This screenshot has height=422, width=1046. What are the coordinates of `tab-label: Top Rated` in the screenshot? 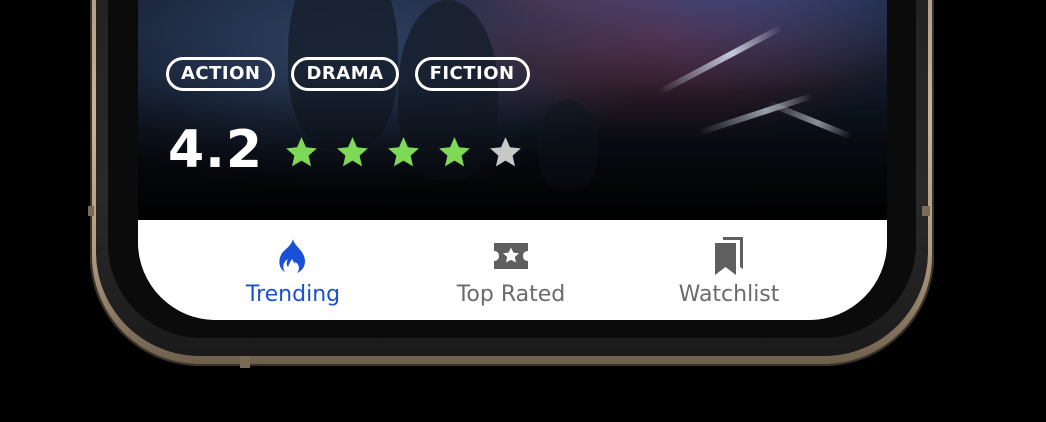 It's located at (511, 294).